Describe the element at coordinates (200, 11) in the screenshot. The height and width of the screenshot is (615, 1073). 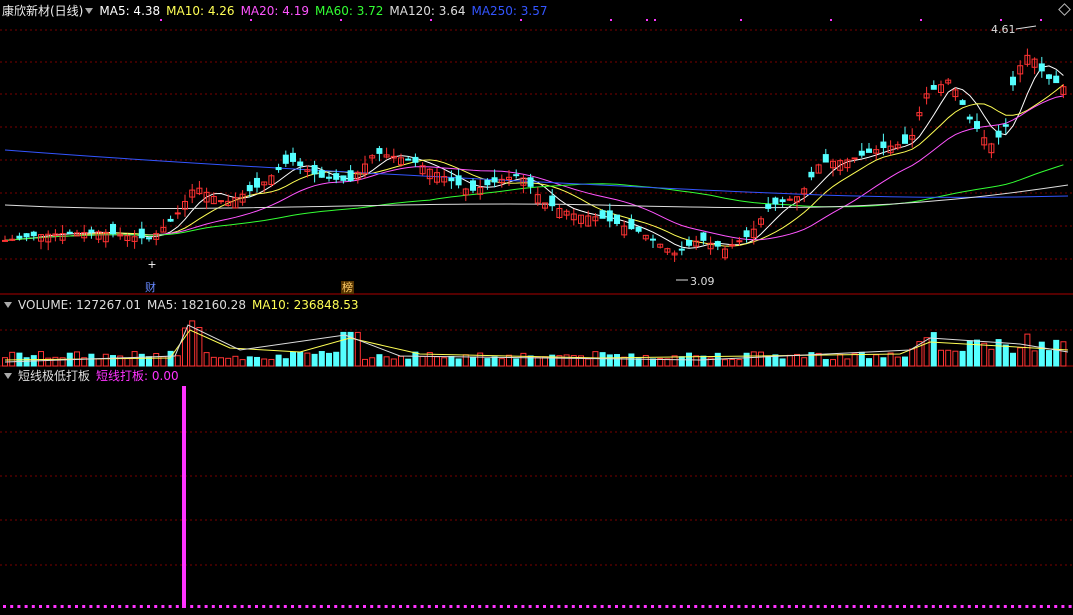
I see `ma10-legend: MA10: 4.26` at that location.